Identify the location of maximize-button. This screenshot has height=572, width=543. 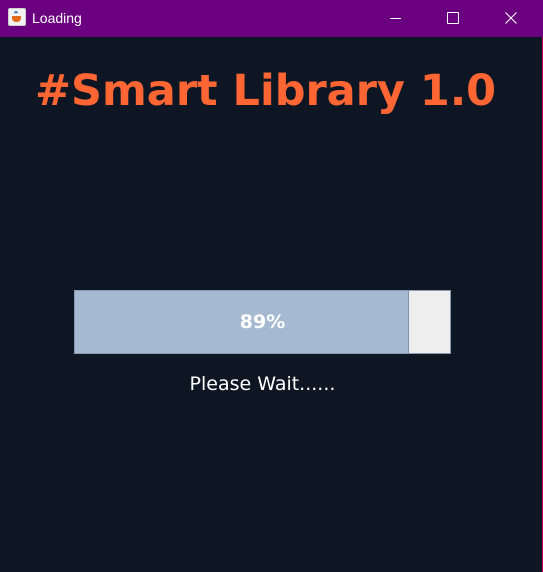
(453, 18).